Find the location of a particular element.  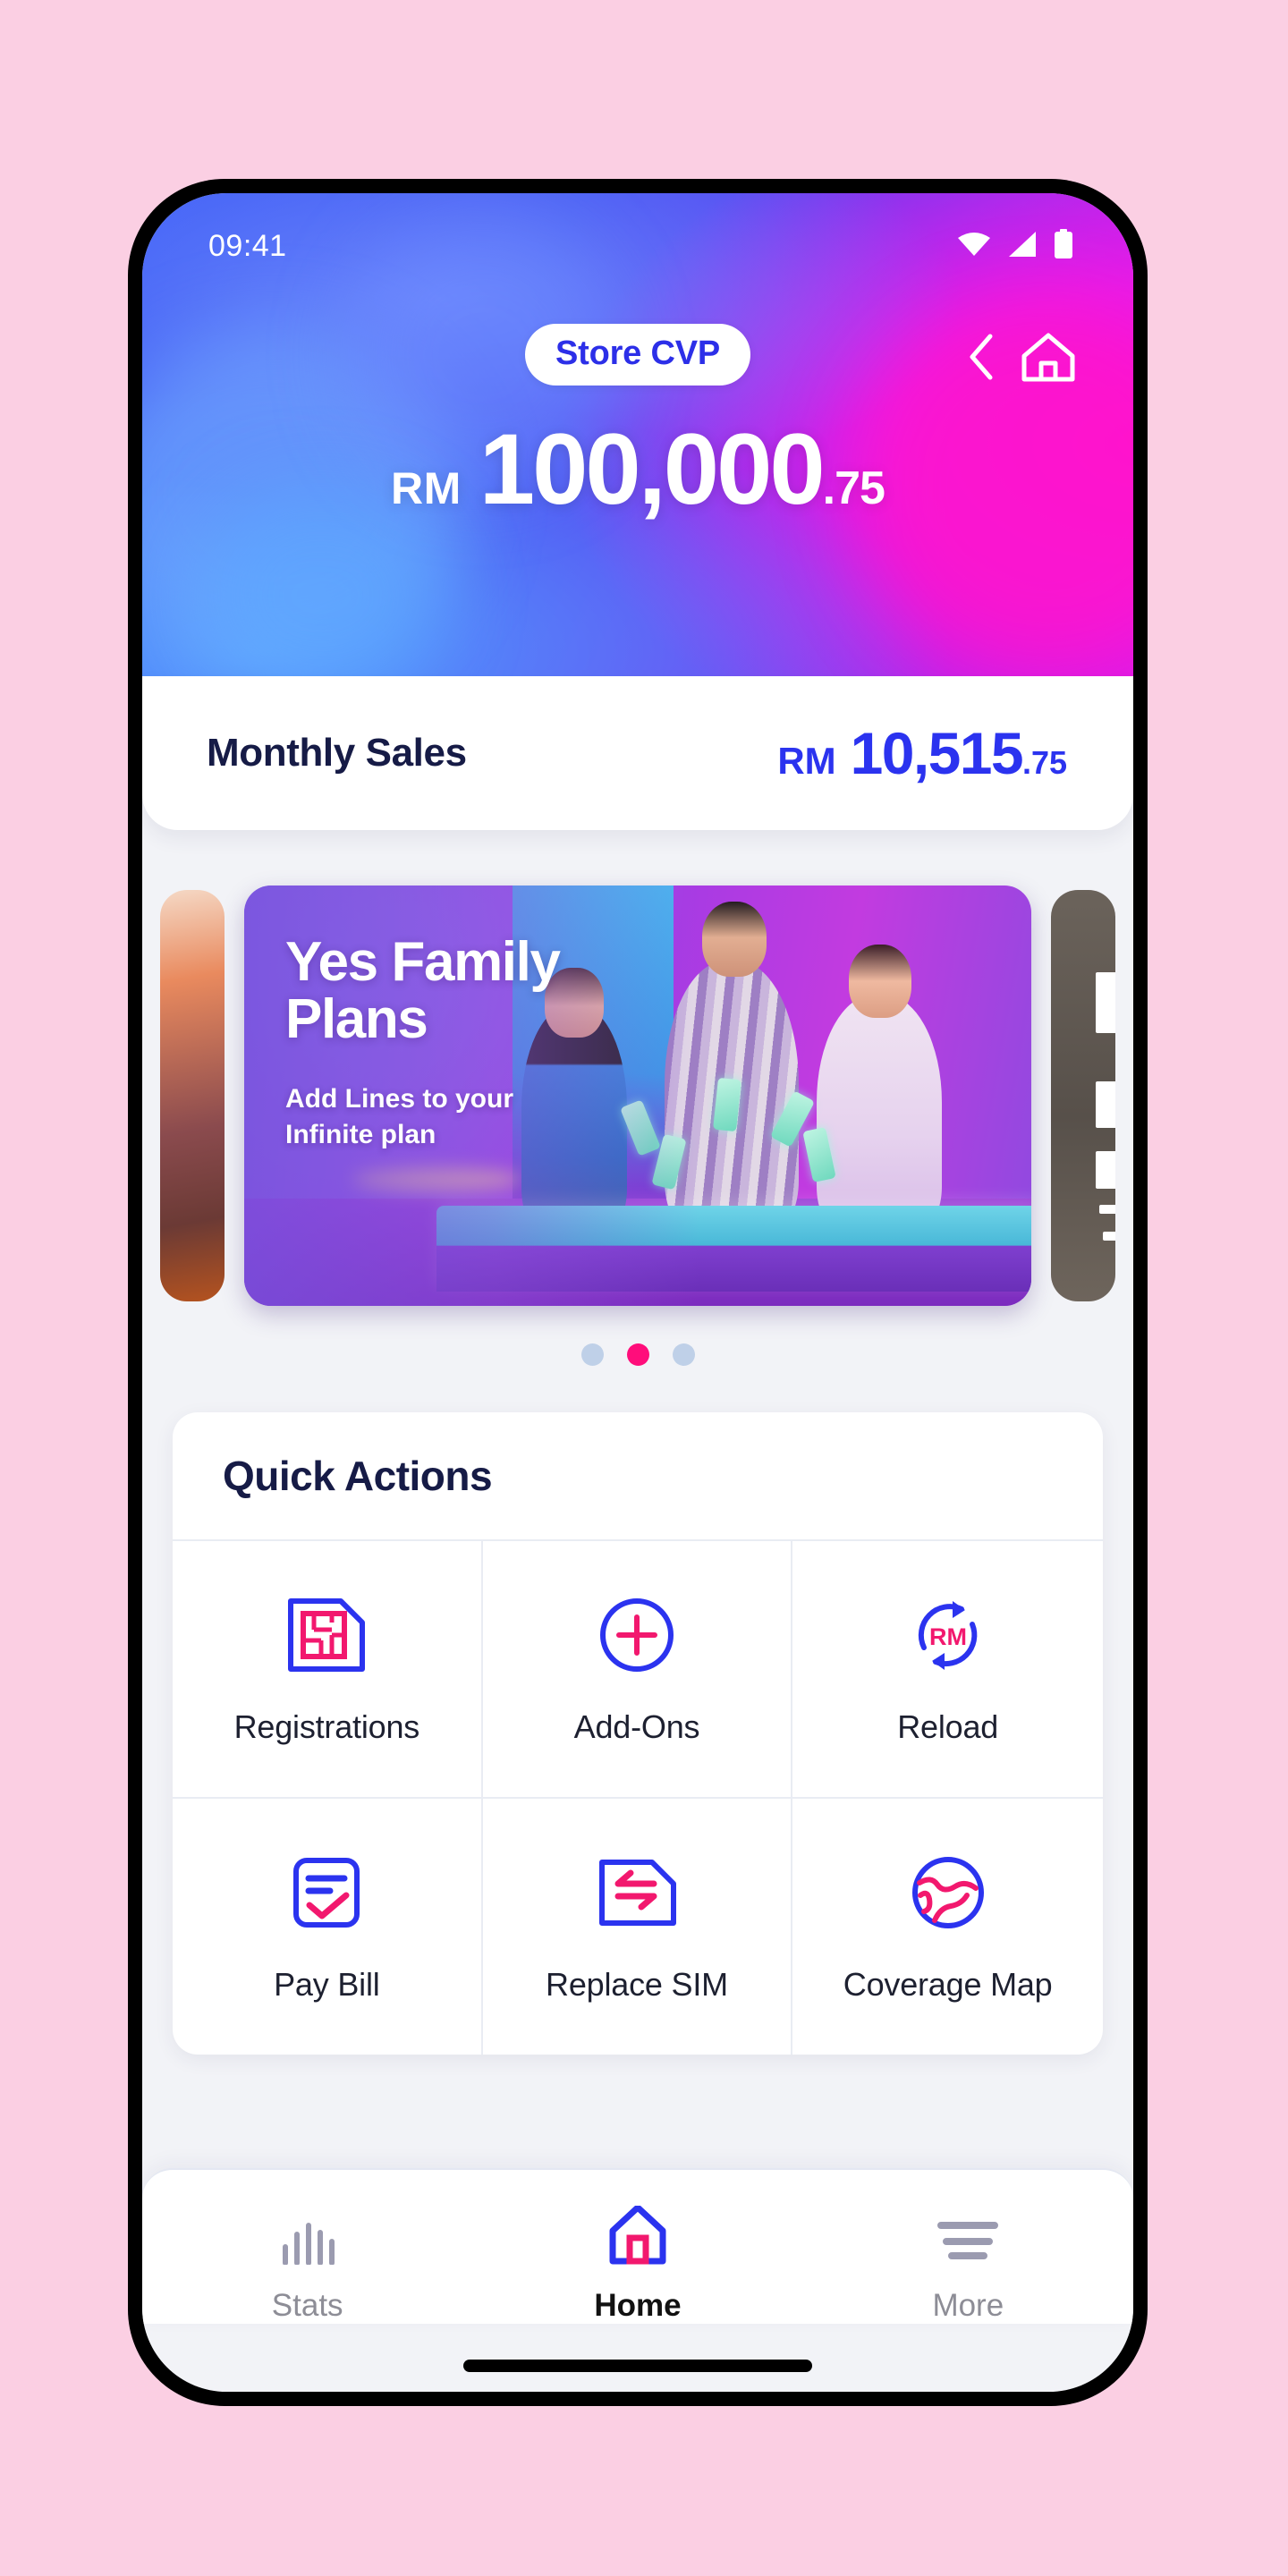

bill-check-icon is located at coordinates (326, 1893).